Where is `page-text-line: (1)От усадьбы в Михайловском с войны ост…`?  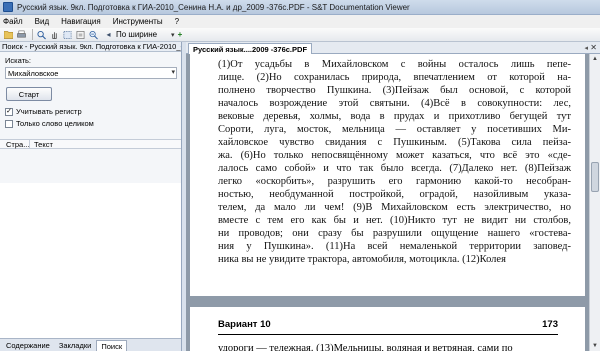
page-text-line: (1)От усадьбы в Михайловском с войны ост… is located at coordinates (394, 64).